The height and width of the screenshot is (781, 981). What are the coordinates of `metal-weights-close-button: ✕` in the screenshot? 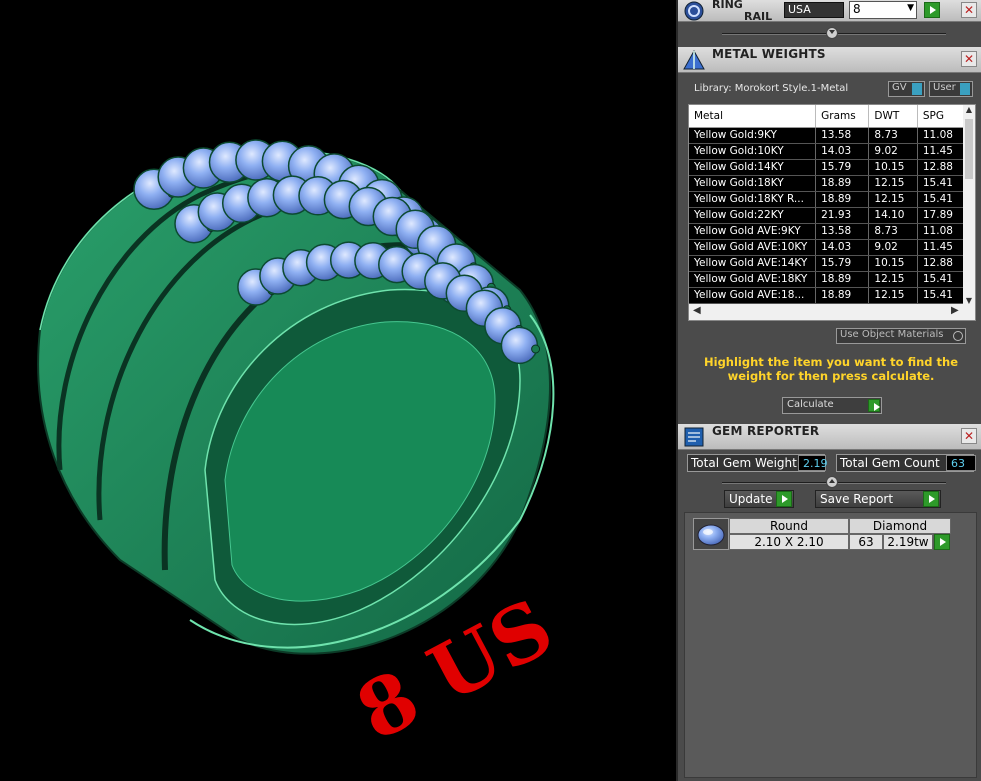 It's located at (969, 59).